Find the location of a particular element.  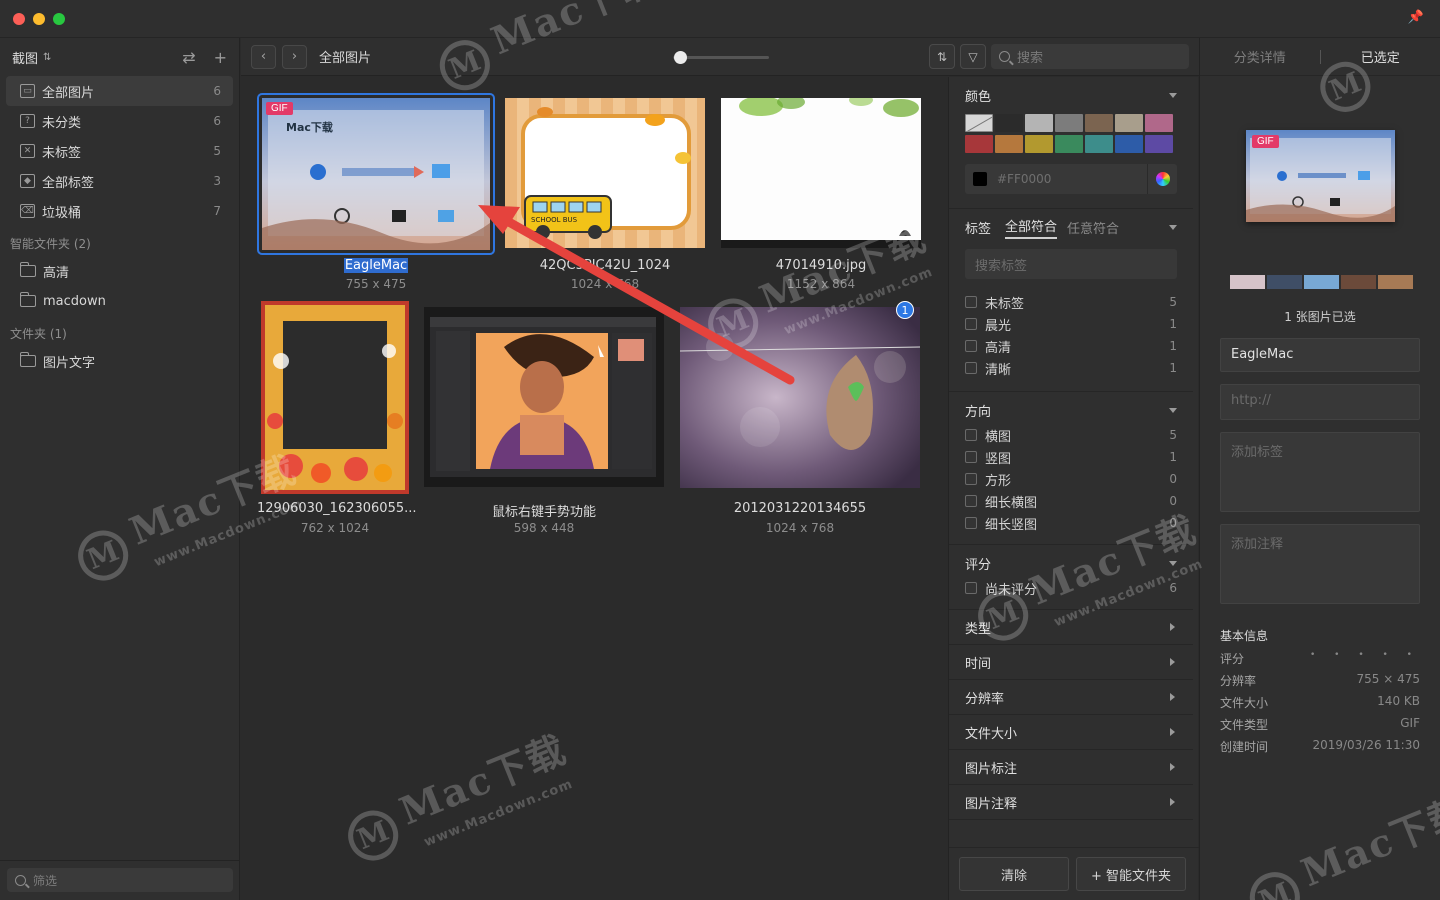

folders-heading: 文件夹 (1) is located at coordinates (119, 333).